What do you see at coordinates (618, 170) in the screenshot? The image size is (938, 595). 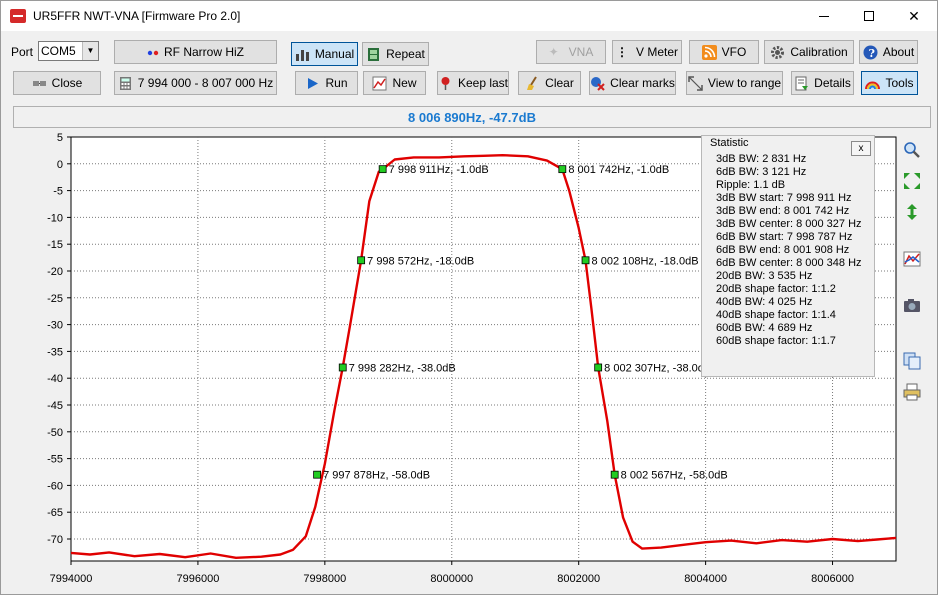 I see `marker-label: 8 001 742Hz, -1.0dB` at bounding box center [618, 170].